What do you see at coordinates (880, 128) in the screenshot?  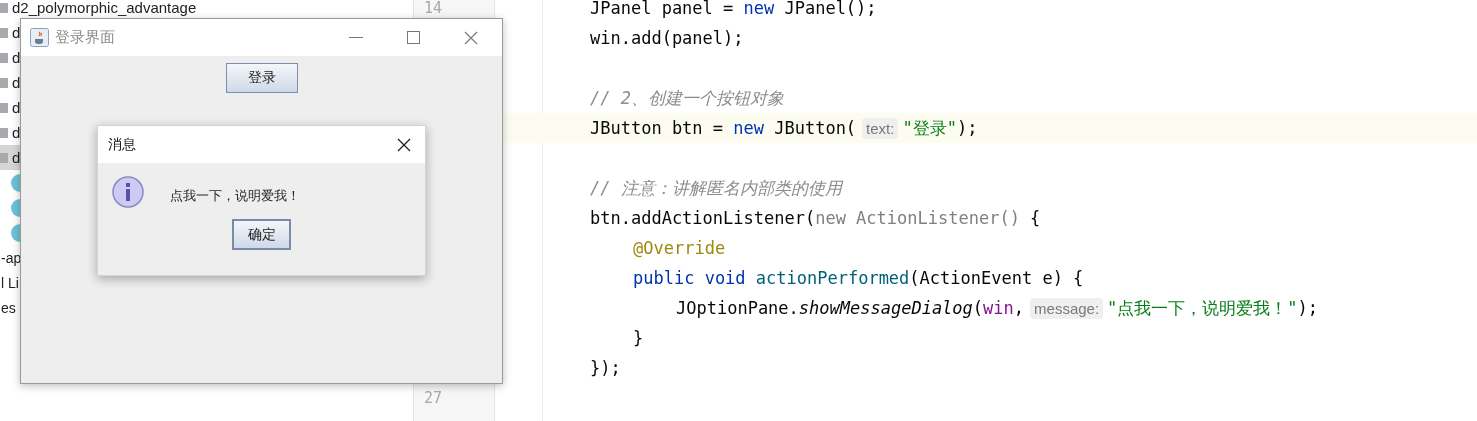 I see `parameter-hint: text:` at bounding box center [880, 128].